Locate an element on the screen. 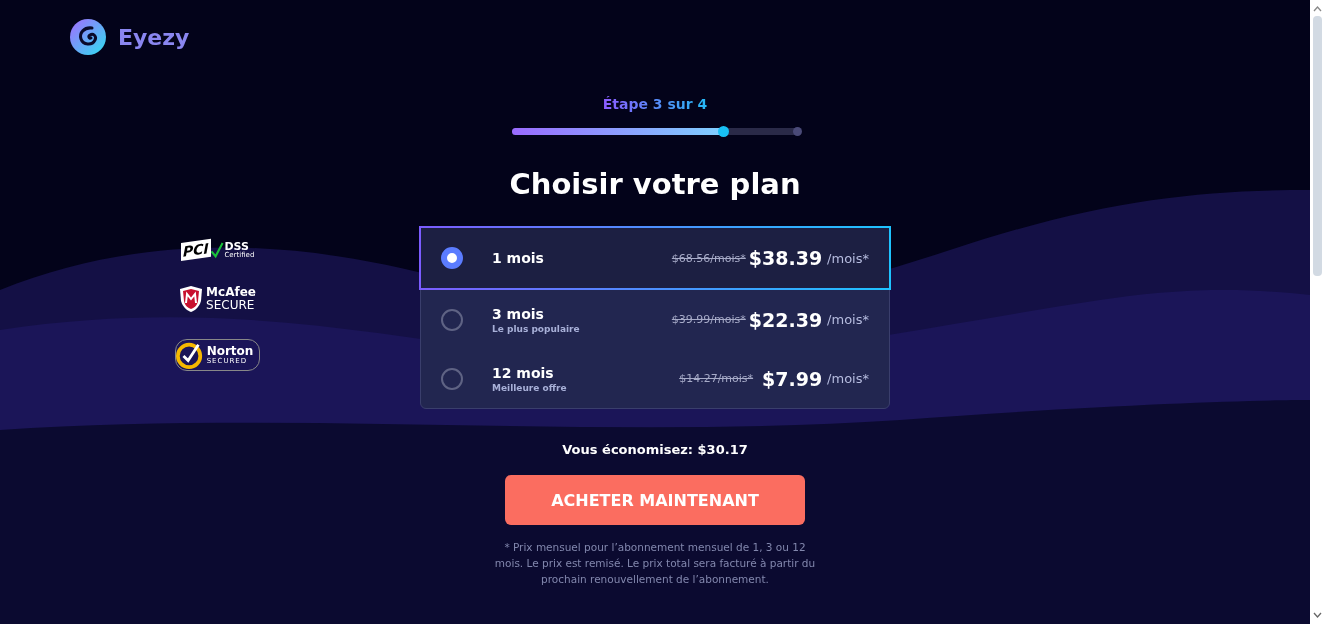 The height and width of the screenshot is (624, 1325). old-price: $14.27/mois* is located at coordinates (716, 378).